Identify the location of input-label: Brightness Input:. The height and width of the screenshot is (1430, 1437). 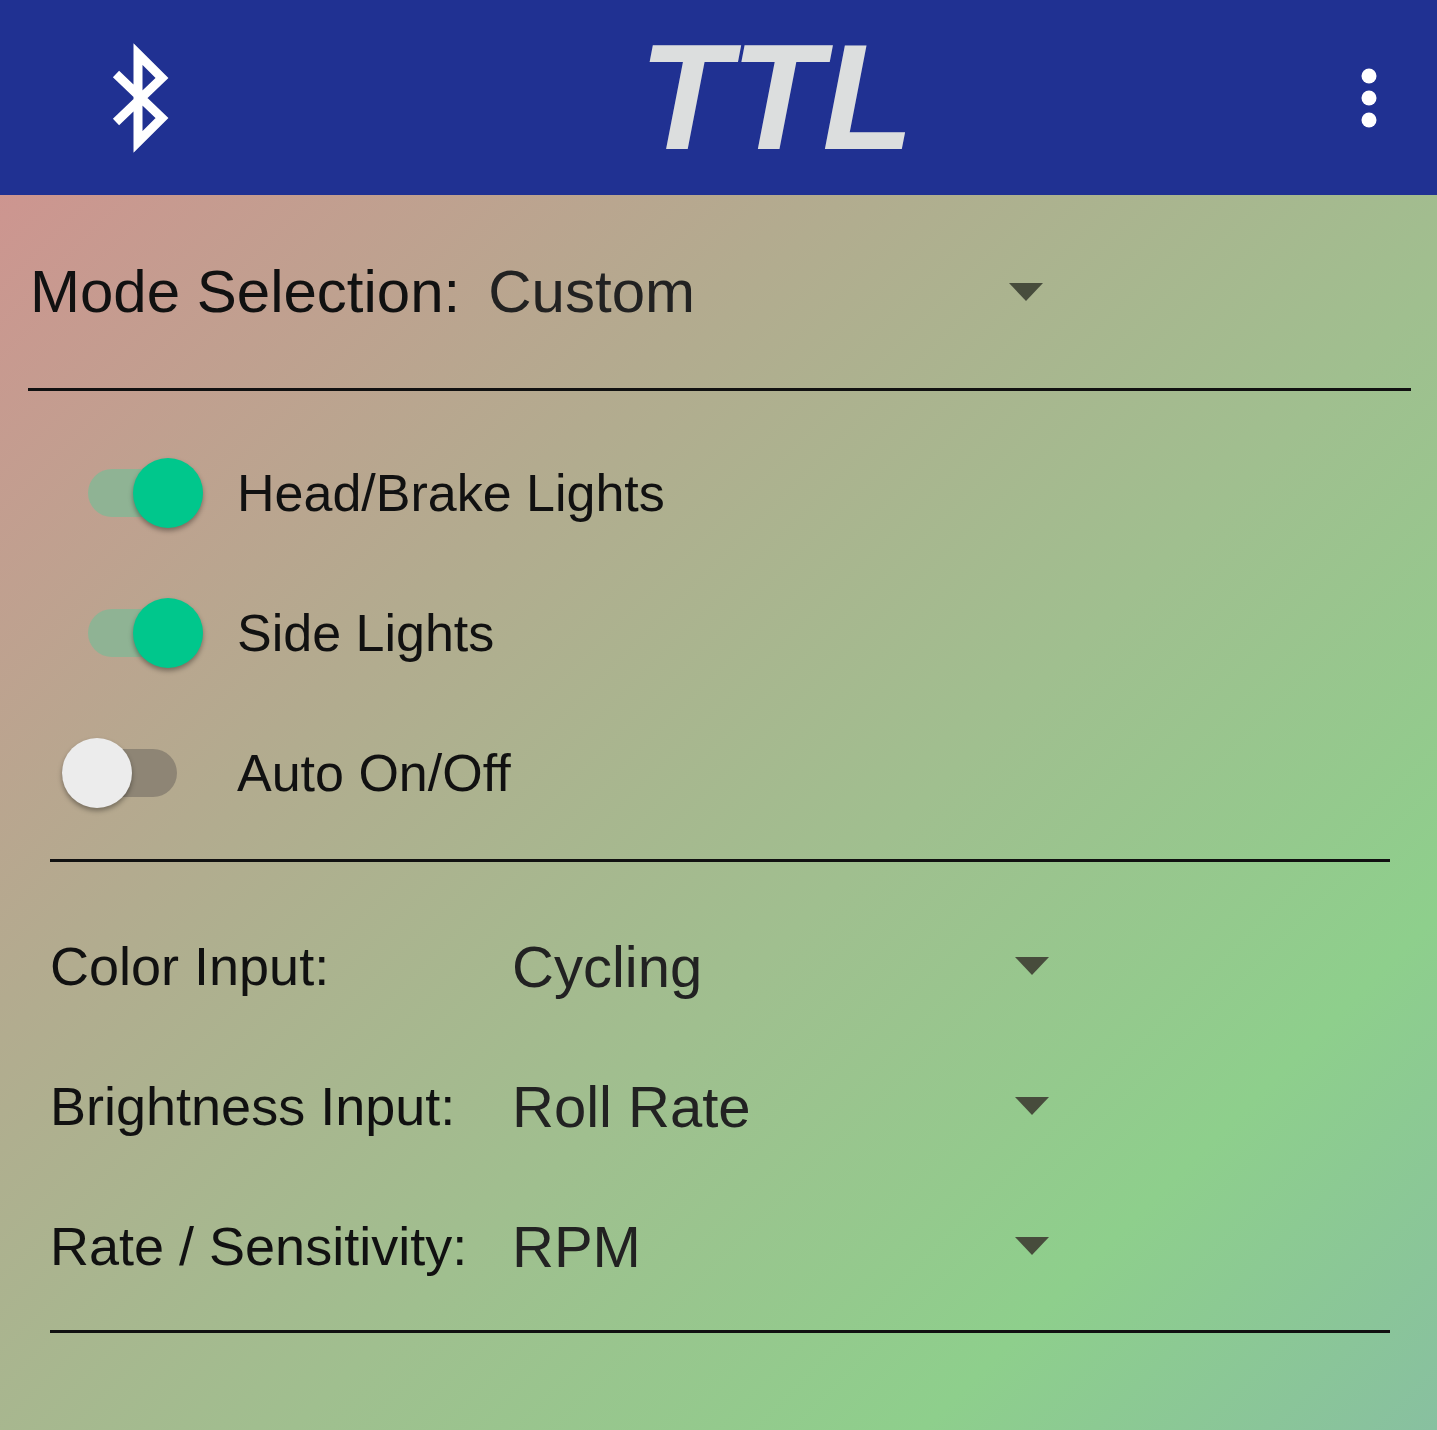
(253, 1106).